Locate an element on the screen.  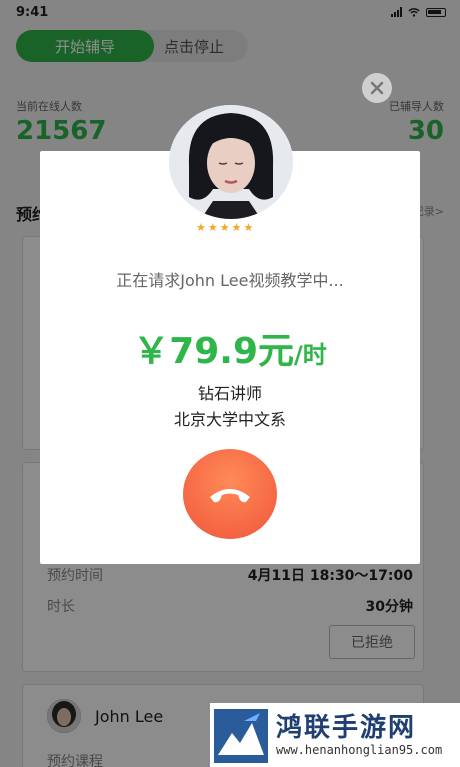
watermark-url: www.henanhonglian95.com is located at coordinates (359, 750).